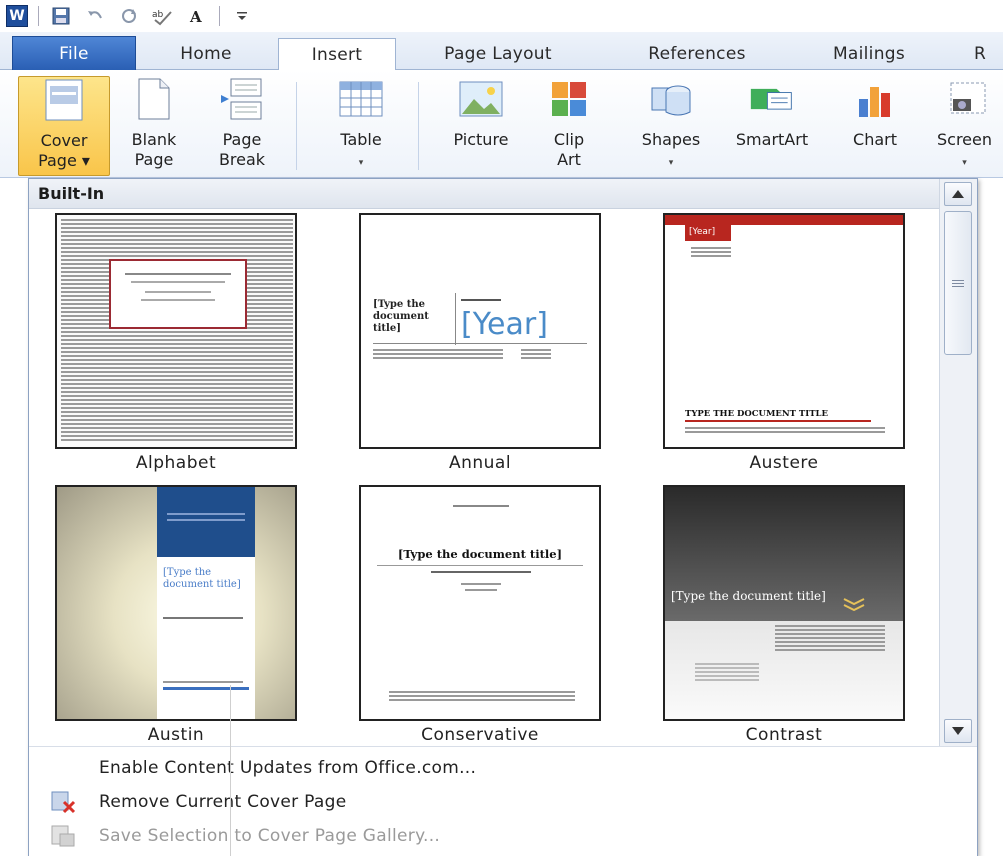 The width and height of the screenshot is (1003, 856). Describe the element at coordinates (869, 54) in the screenshot. I see `tab-mailings: Mailings` at that location.